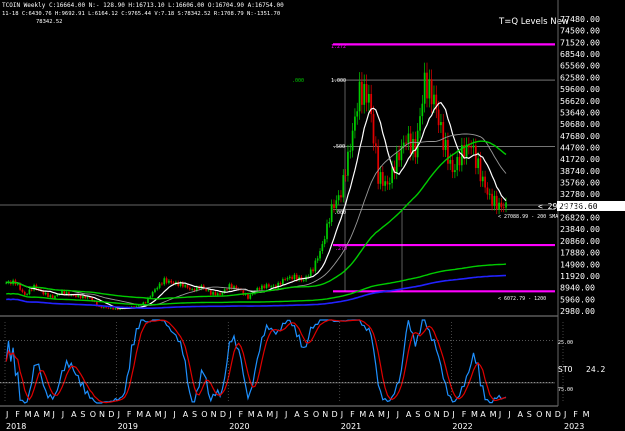 The image size is (625, 431). Describe the element at coordinates (580, 89) in the screenshot. I see `price-axis-label: 59600.00` at that location.